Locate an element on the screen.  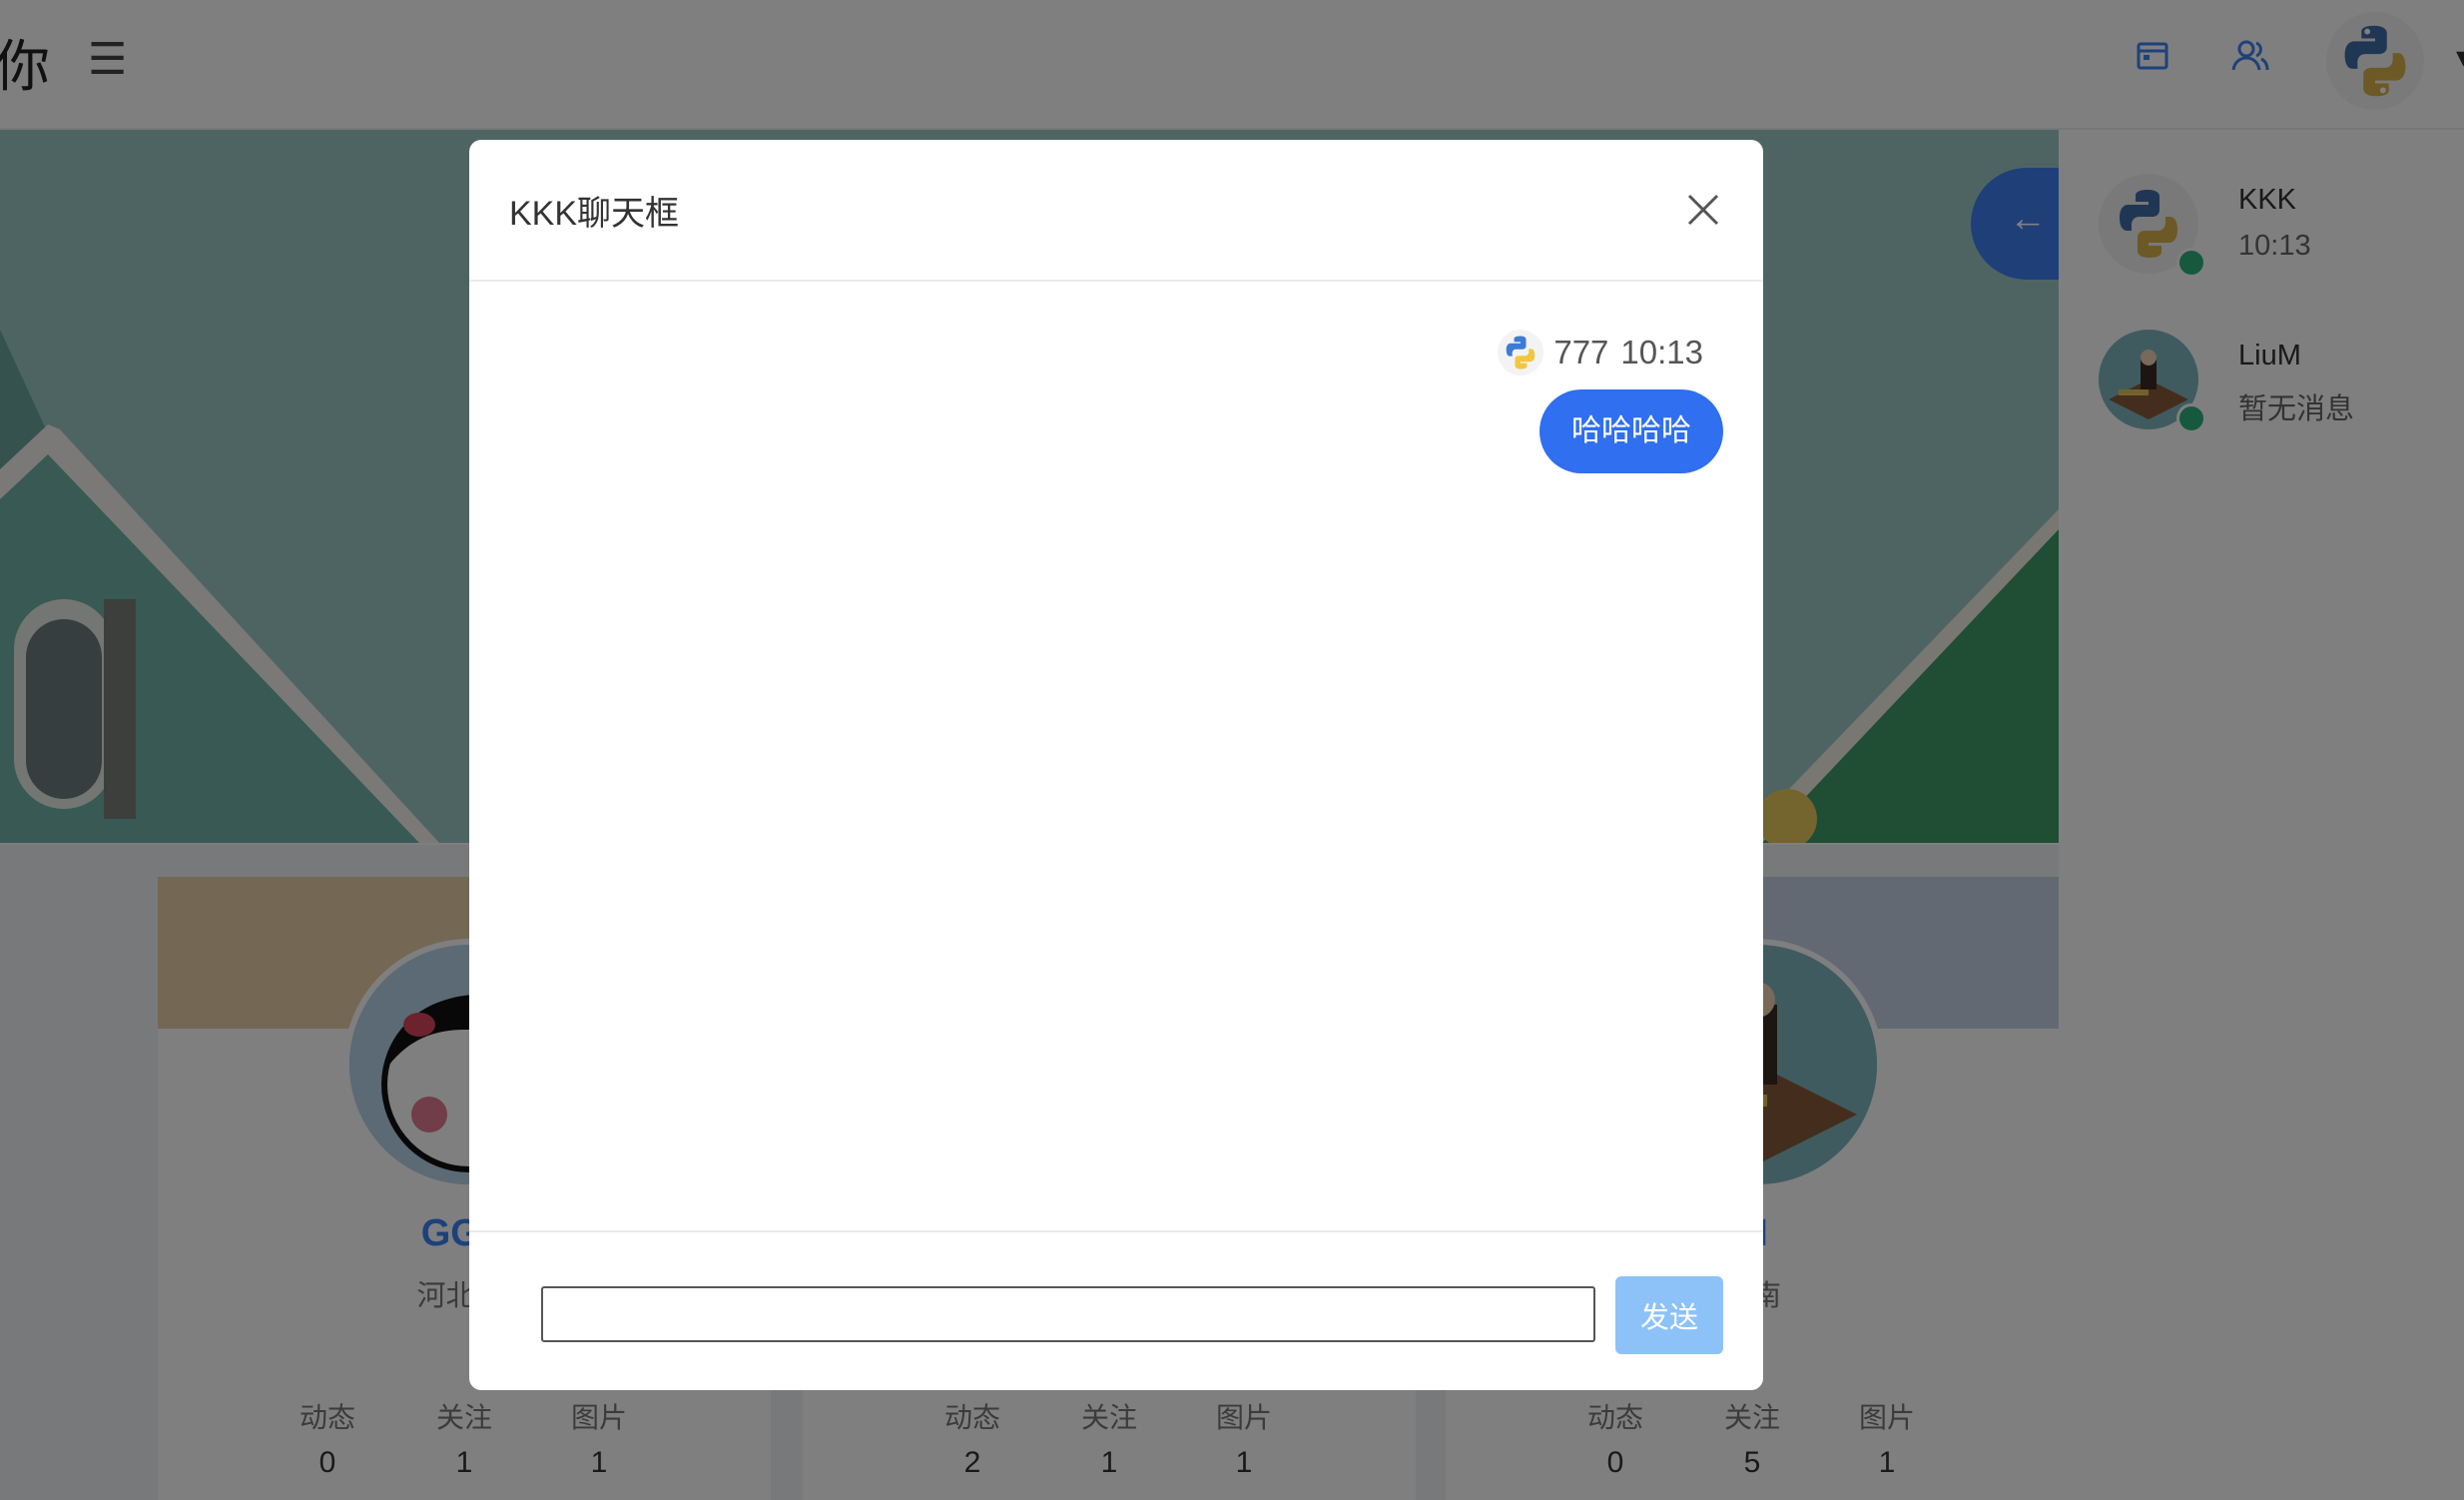
message-bubble: 哈哈哈哈 is located at coordinates (1631, 431).